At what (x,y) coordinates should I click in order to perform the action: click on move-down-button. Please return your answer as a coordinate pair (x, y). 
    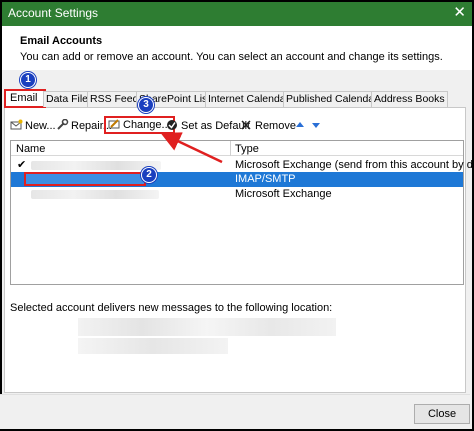
    Looking at the image, I should click on (317, 126).